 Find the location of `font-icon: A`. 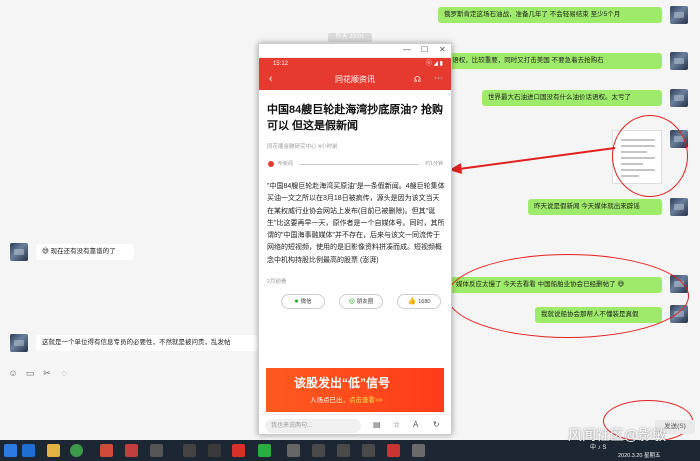

font-icon: A is located at coordinates (415, 424).